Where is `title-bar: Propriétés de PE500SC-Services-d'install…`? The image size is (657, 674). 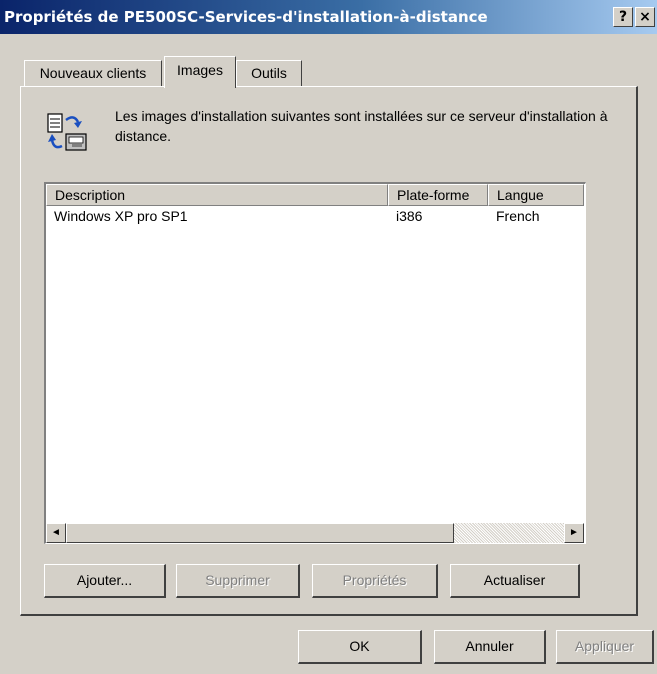
title-bar: Propriétés de PE500SC-Services-d'install… is located at coordinates (328, 17).